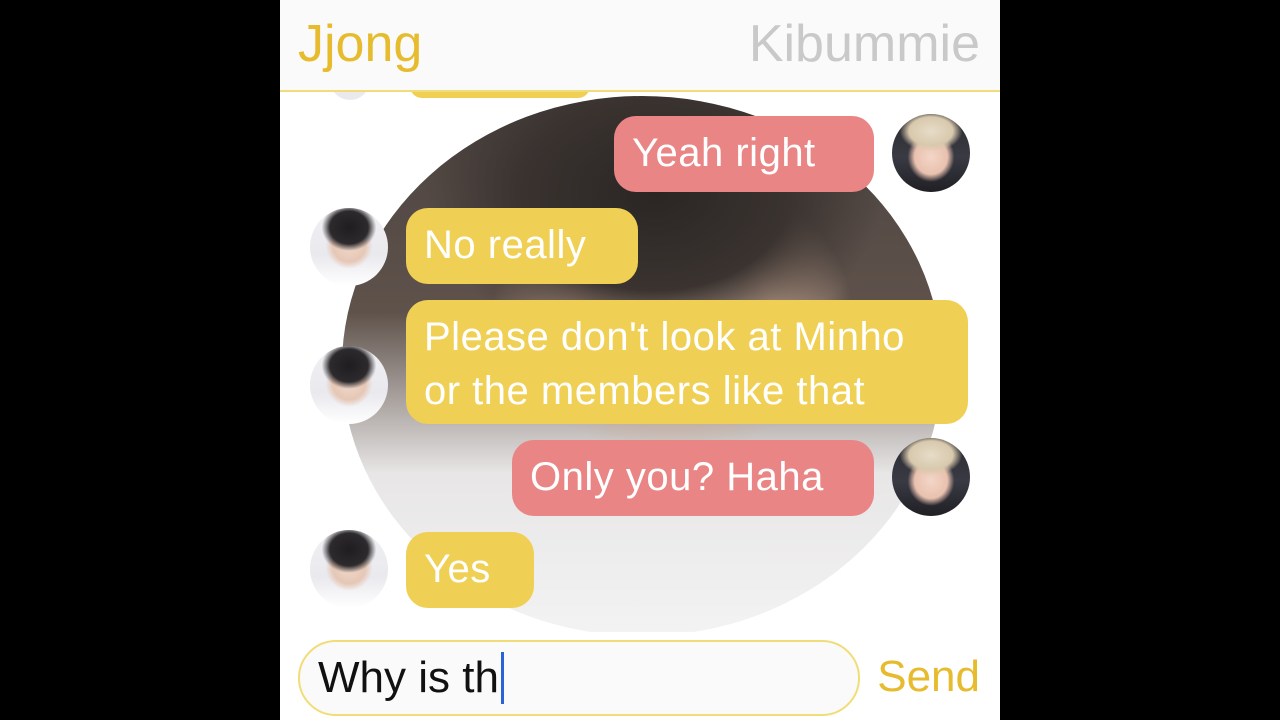 The width and height of the screenshot is (1280, 720). Describe the element at coordinates (579, 678) in the screenshot. I see `message-input: Why is th` at that location.